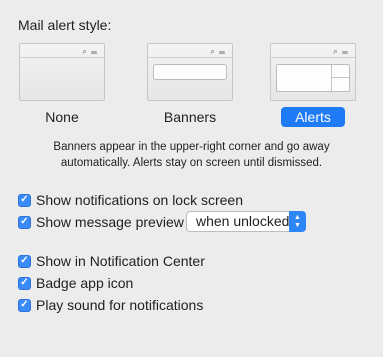  I want to click on alert-style-banners-label: Banners, so click(190, 117).